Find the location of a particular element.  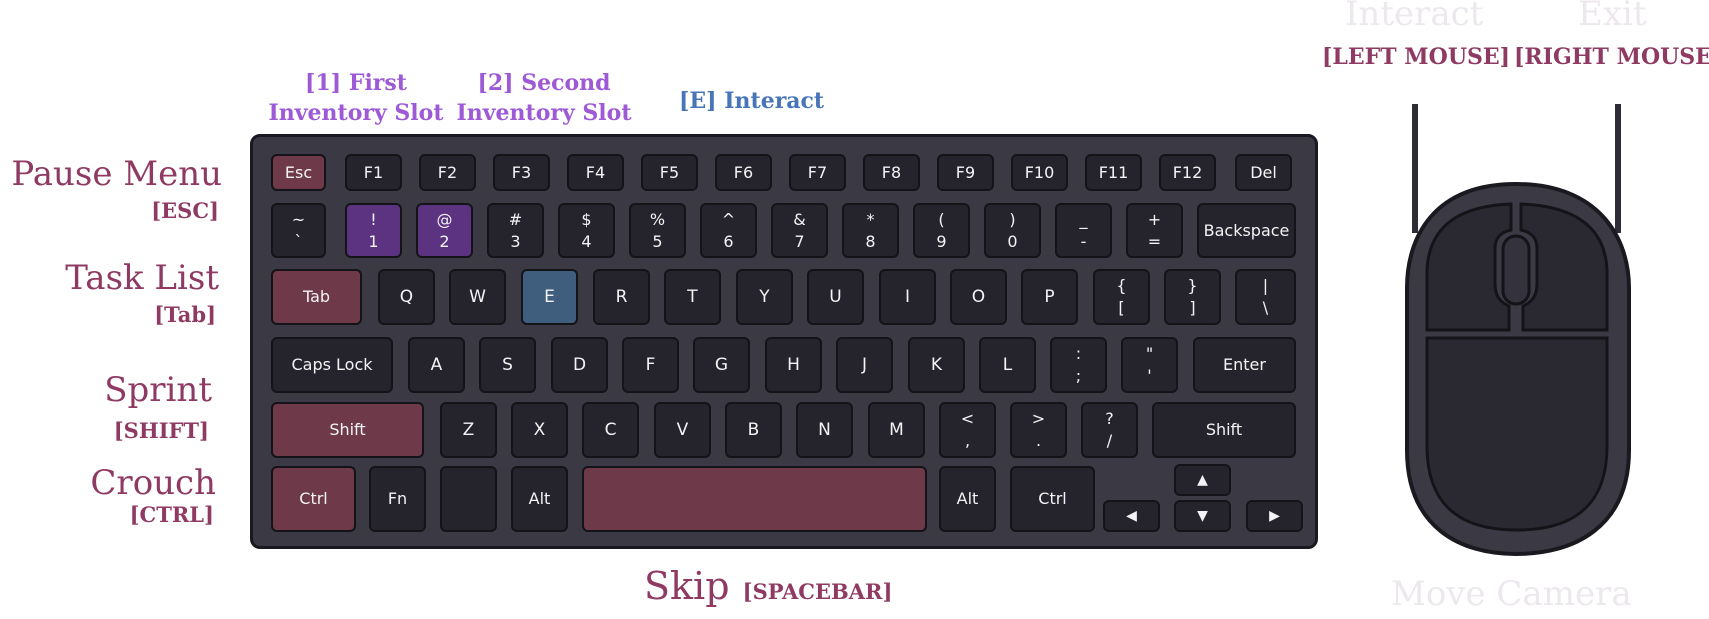

key-spacebar is located at coordinates (754, 499).